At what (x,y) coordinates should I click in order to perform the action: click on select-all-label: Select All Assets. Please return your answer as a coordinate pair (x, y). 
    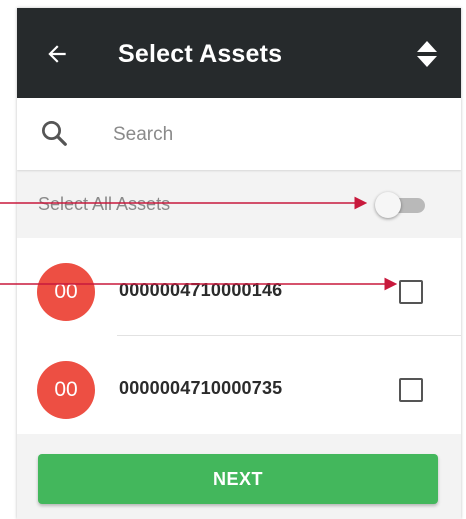
    Looking at the image, I should click on (104, 204).